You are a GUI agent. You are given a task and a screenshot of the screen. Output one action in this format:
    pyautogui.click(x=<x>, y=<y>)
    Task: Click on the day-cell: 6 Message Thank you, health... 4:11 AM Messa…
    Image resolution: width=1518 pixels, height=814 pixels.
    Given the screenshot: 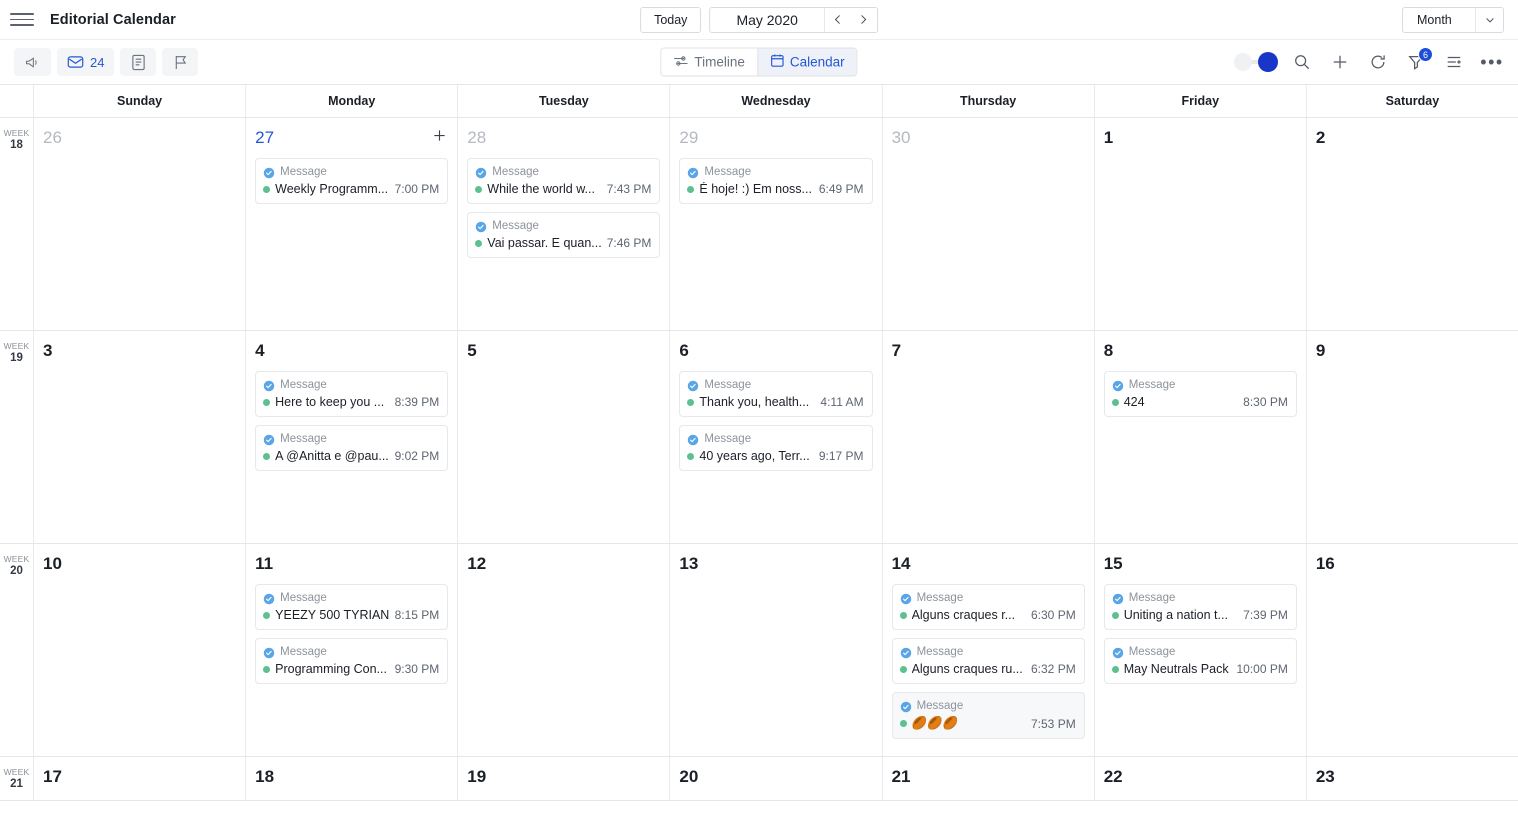 What is the action you would take?
    pyautogui.click(x=776, y=437)
    